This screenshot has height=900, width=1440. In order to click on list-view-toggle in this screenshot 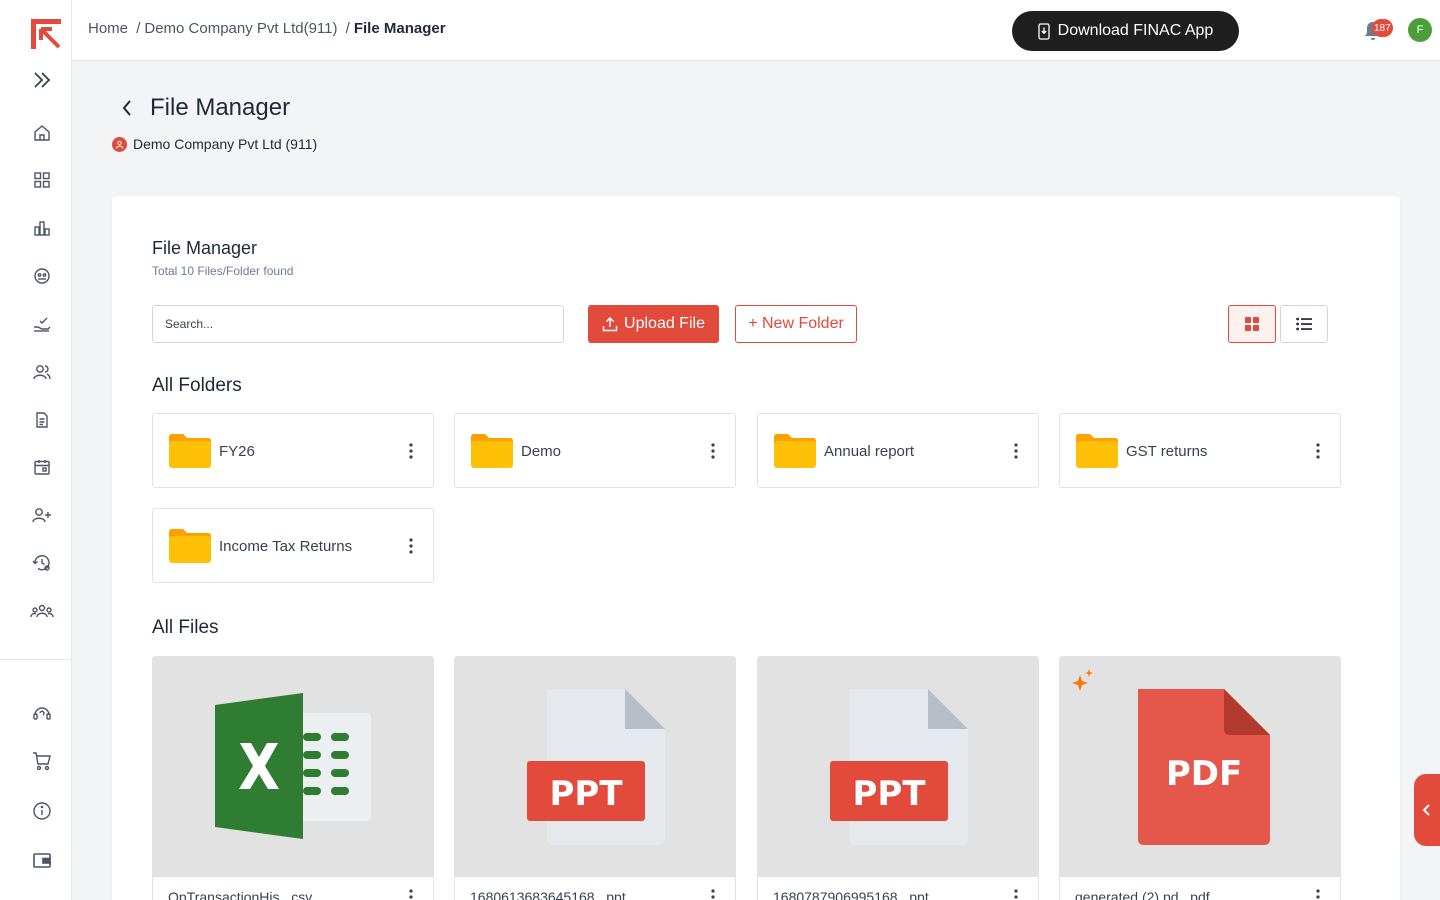, I will do `click(1304, 324)`.